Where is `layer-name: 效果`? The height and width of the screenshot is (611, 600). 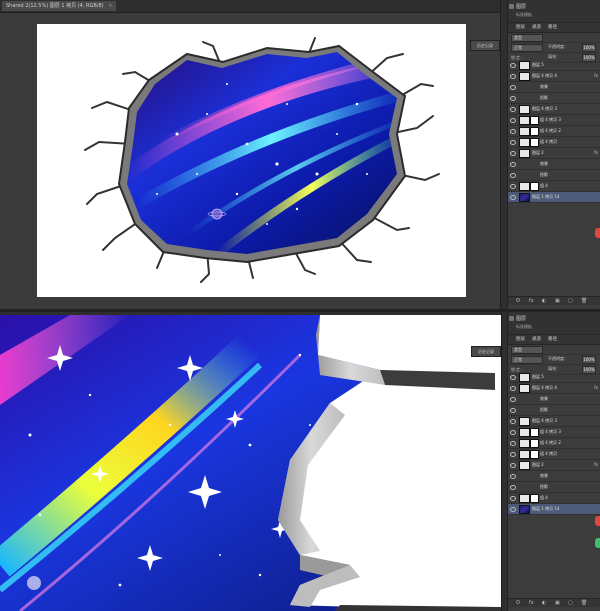
layer-name: 效果 is located at coordinates (544, 475).